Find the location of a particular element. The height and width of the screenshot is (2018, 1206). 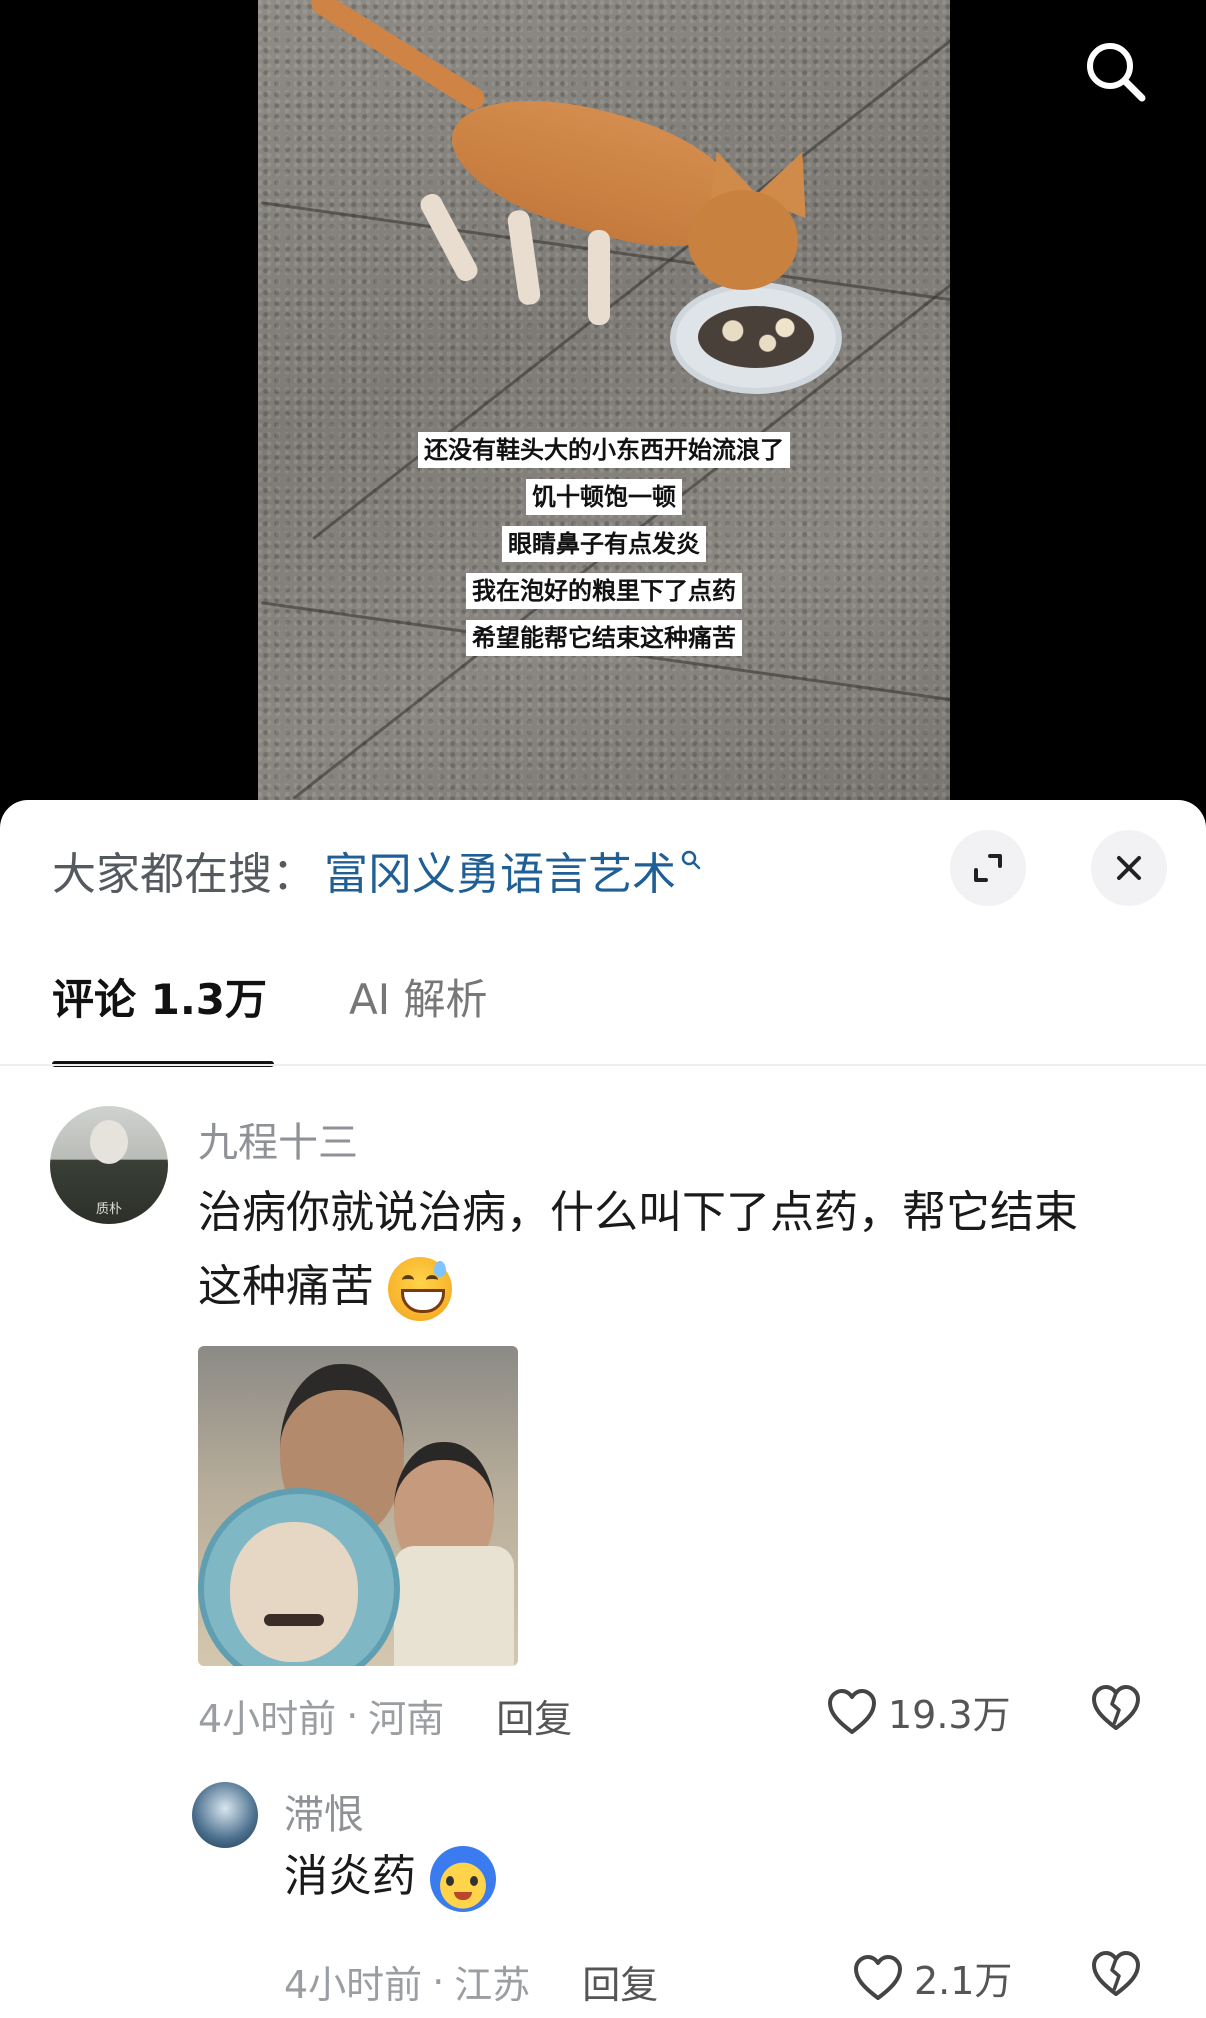

small-search-icon is located at coordinates (691, 860).